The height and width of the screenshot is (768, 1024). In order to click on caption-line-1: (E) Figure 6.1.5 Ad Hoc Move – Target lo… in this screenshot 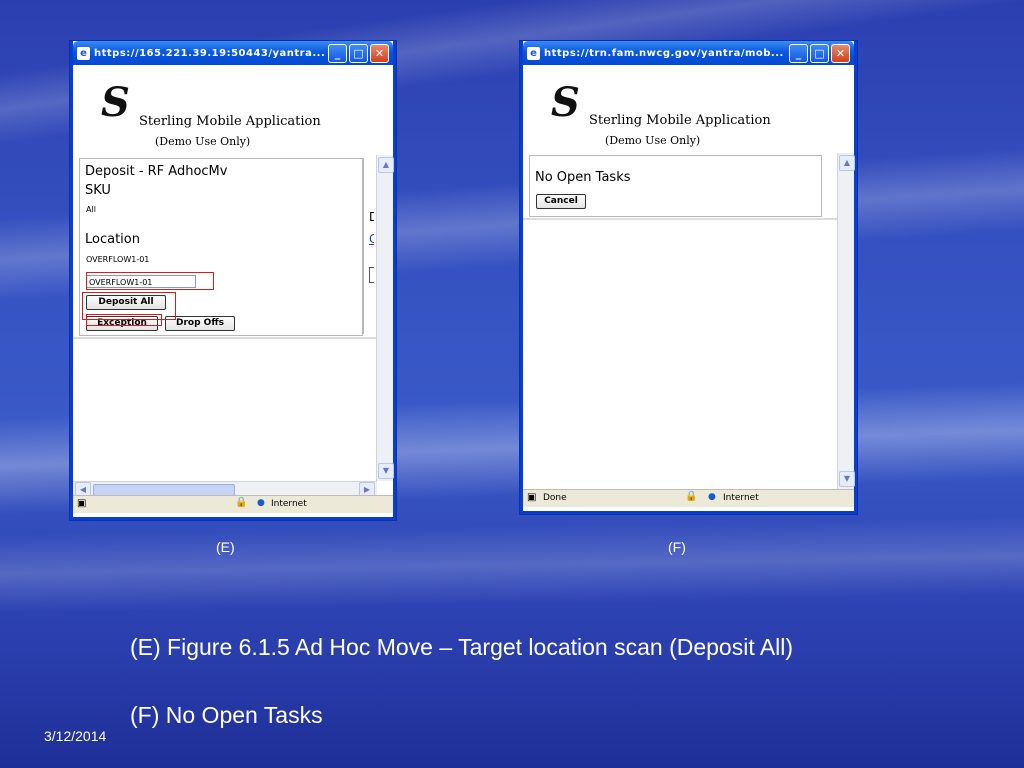, I will do `click(462, 647)`.